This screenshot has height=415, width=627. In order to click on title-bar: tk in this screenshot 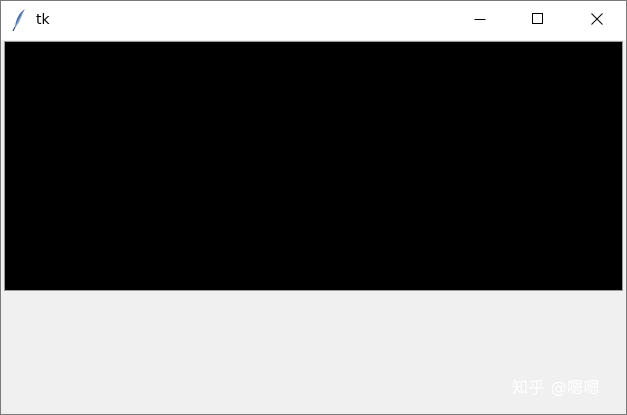, I will do `click(313, 20)`.